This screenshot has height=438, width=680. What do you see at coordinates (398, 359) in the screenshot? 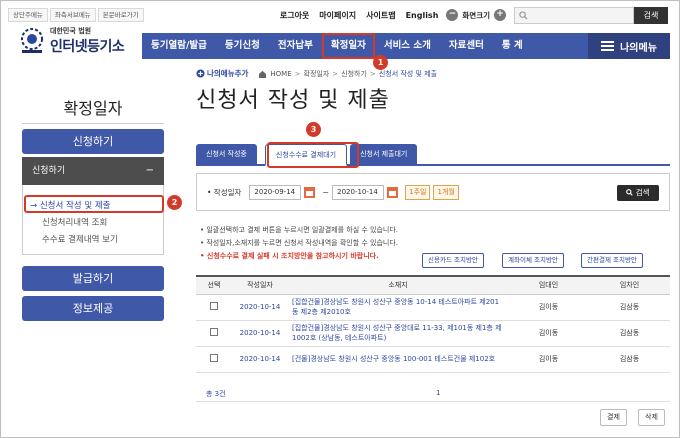
I see `row-address-link: [건물]경상남도 창원시 성산구 중앙동 100-001 테스트건물 제102호` at bounding box center [398, 359].